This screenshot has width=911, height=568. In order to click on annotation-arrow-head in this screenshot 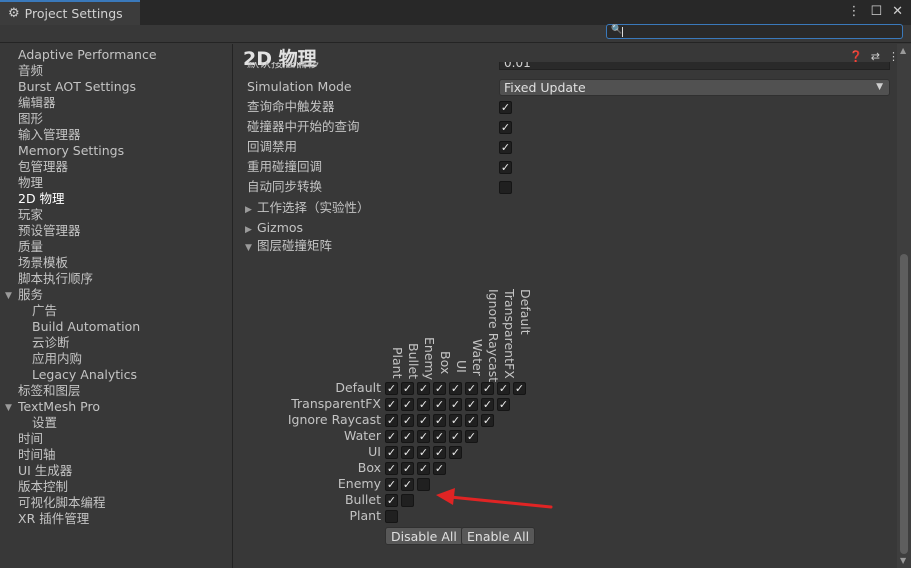, I will do `click(445, 496)`.